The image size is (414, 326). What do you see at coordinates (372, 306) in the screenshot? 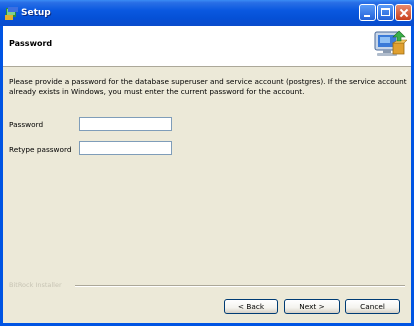
I see `cancel-button: Cancel` at bounding box center [372, 306].